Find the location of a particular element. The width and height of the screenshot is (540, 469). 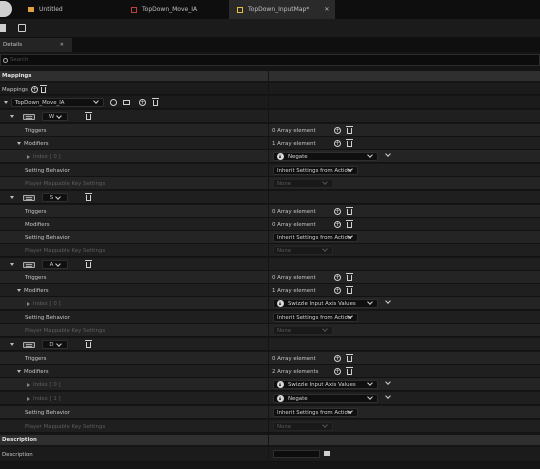

mappings-section-header: Mappings is located at coordinates (270, 76).